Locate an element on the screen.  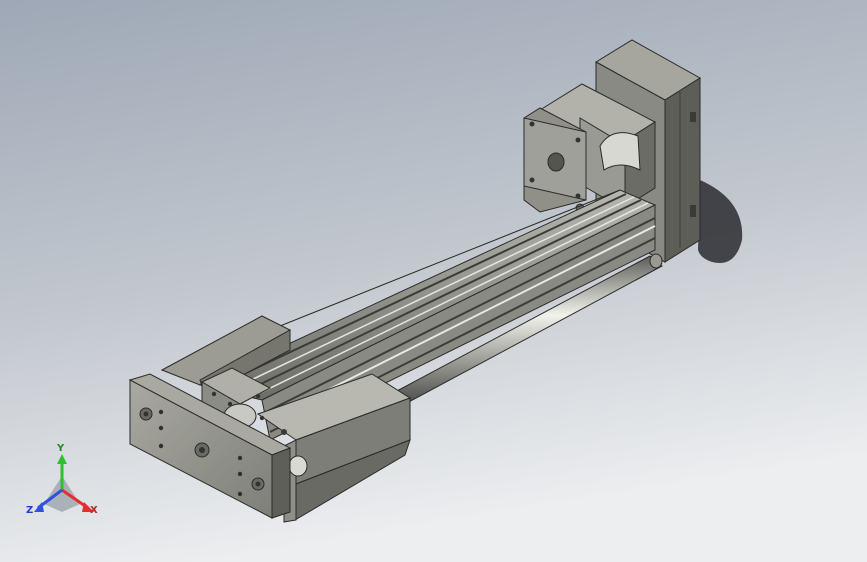
x-axis-label: X is located at coordinates (94, 510).